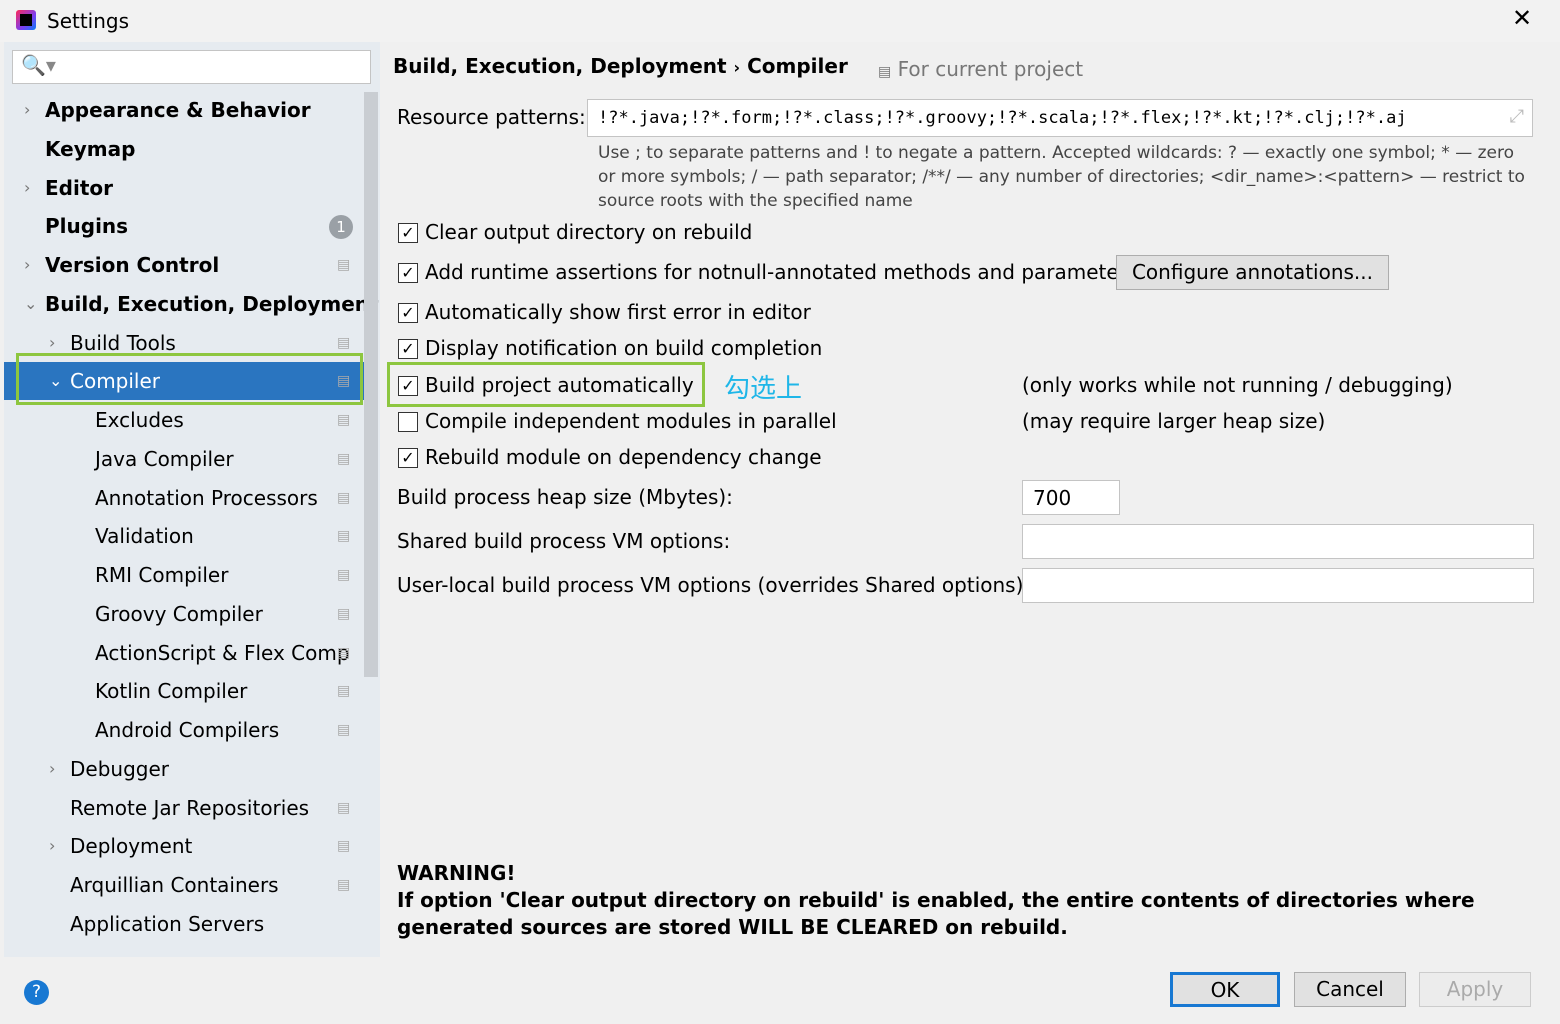 Image resolution: width=1560 pixels, height=1024 pixels. Describe the element at coordinates (491, 117) in the screenshot. I see `resource-patterns-label: Resource patterns:` at that location.